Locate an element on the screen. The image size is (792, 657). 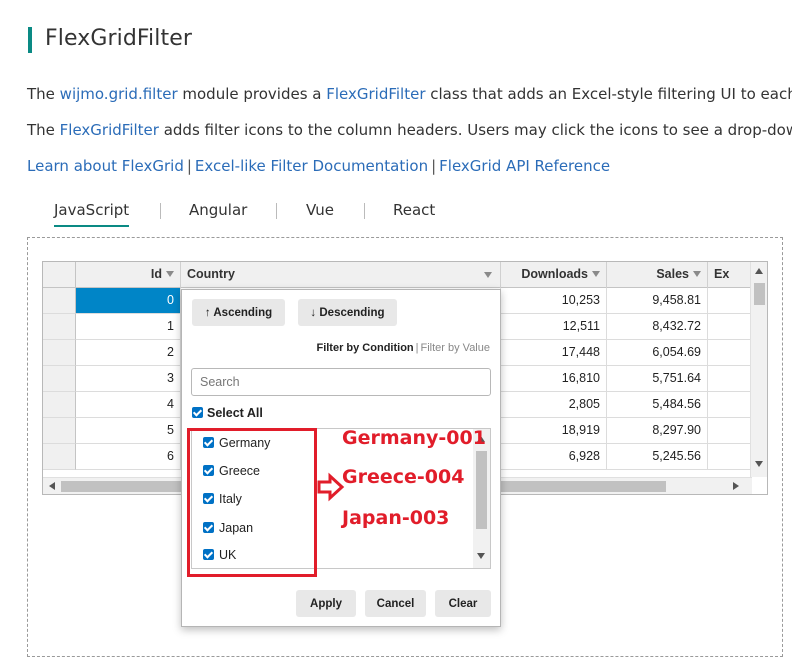
grid-cell-sales: 8,432.72 is located at coordinates (657, 327).